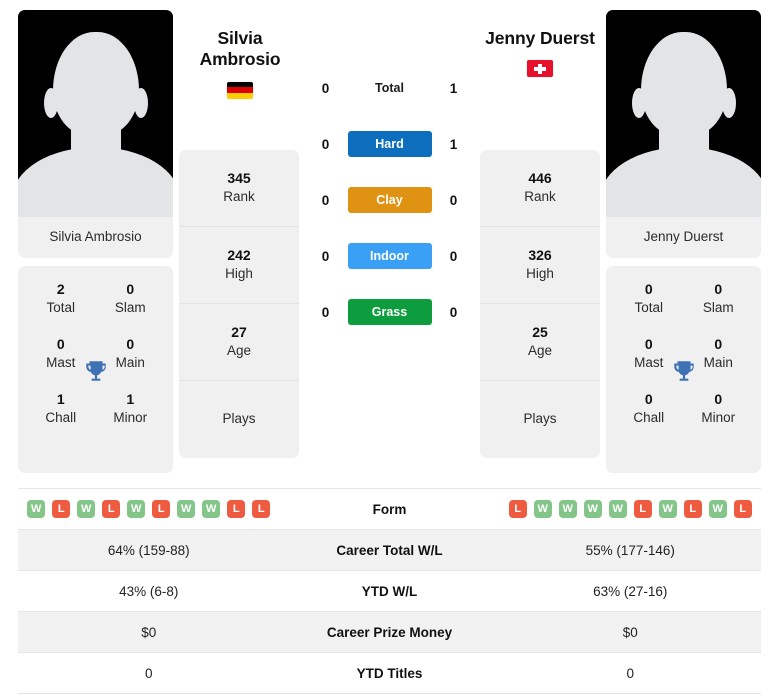  I want to click on right-titles-chall: 0 Chall, so click(649, 408).